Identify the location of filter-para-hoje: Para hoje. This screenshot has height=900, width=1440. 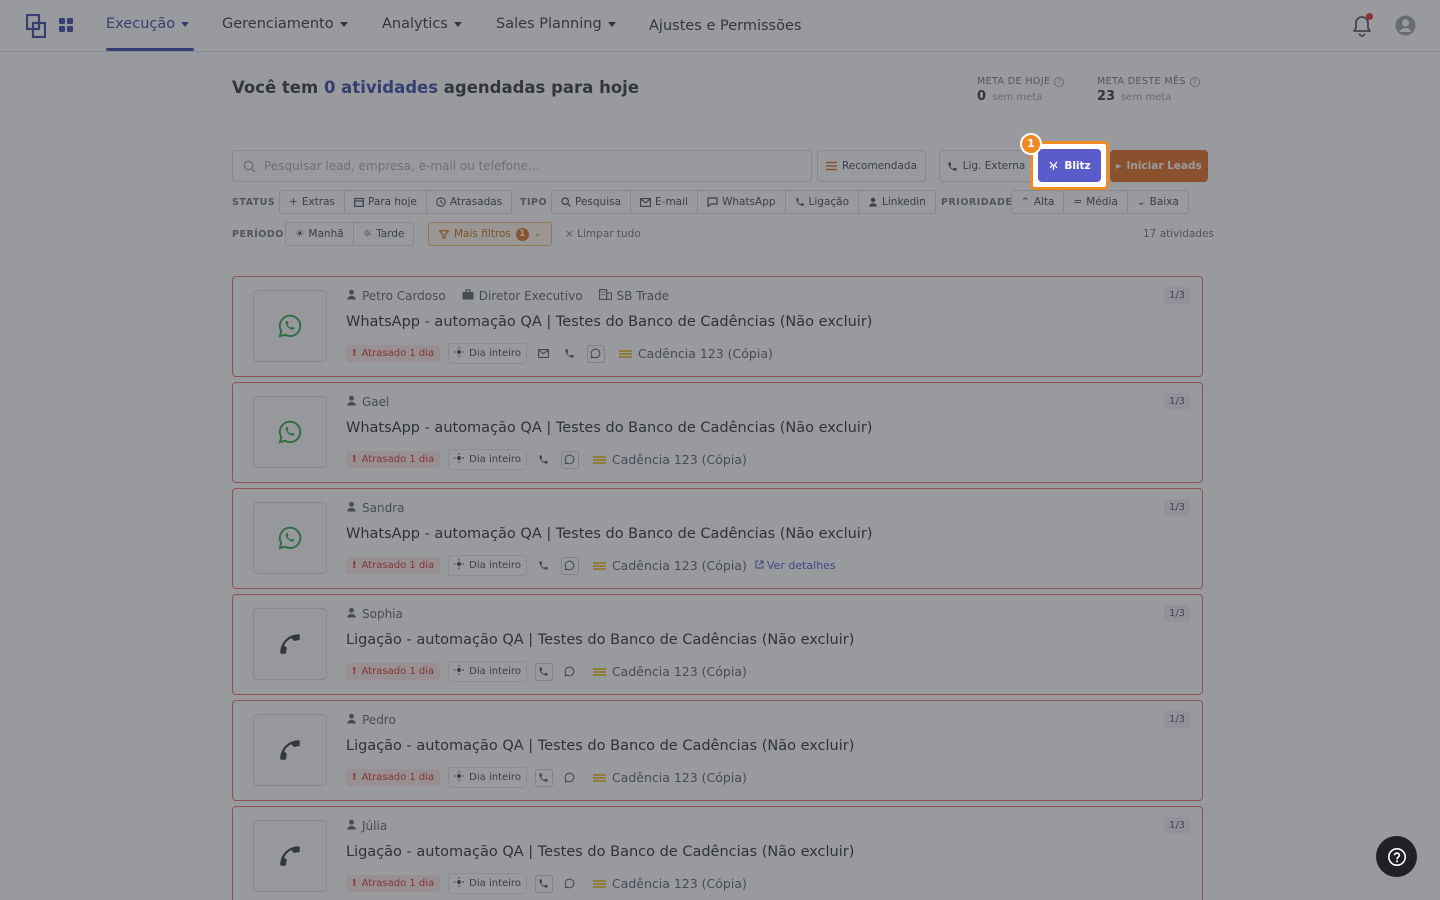
(386, 202).